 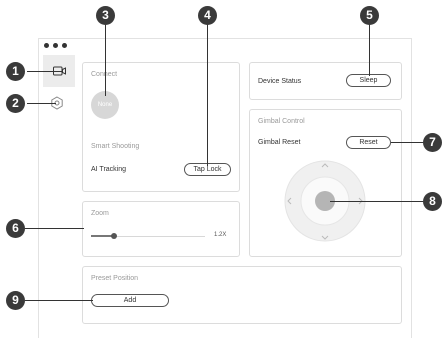 I want to click on ai-tracking-label: AI Tracking, so click(x=109, y=169).